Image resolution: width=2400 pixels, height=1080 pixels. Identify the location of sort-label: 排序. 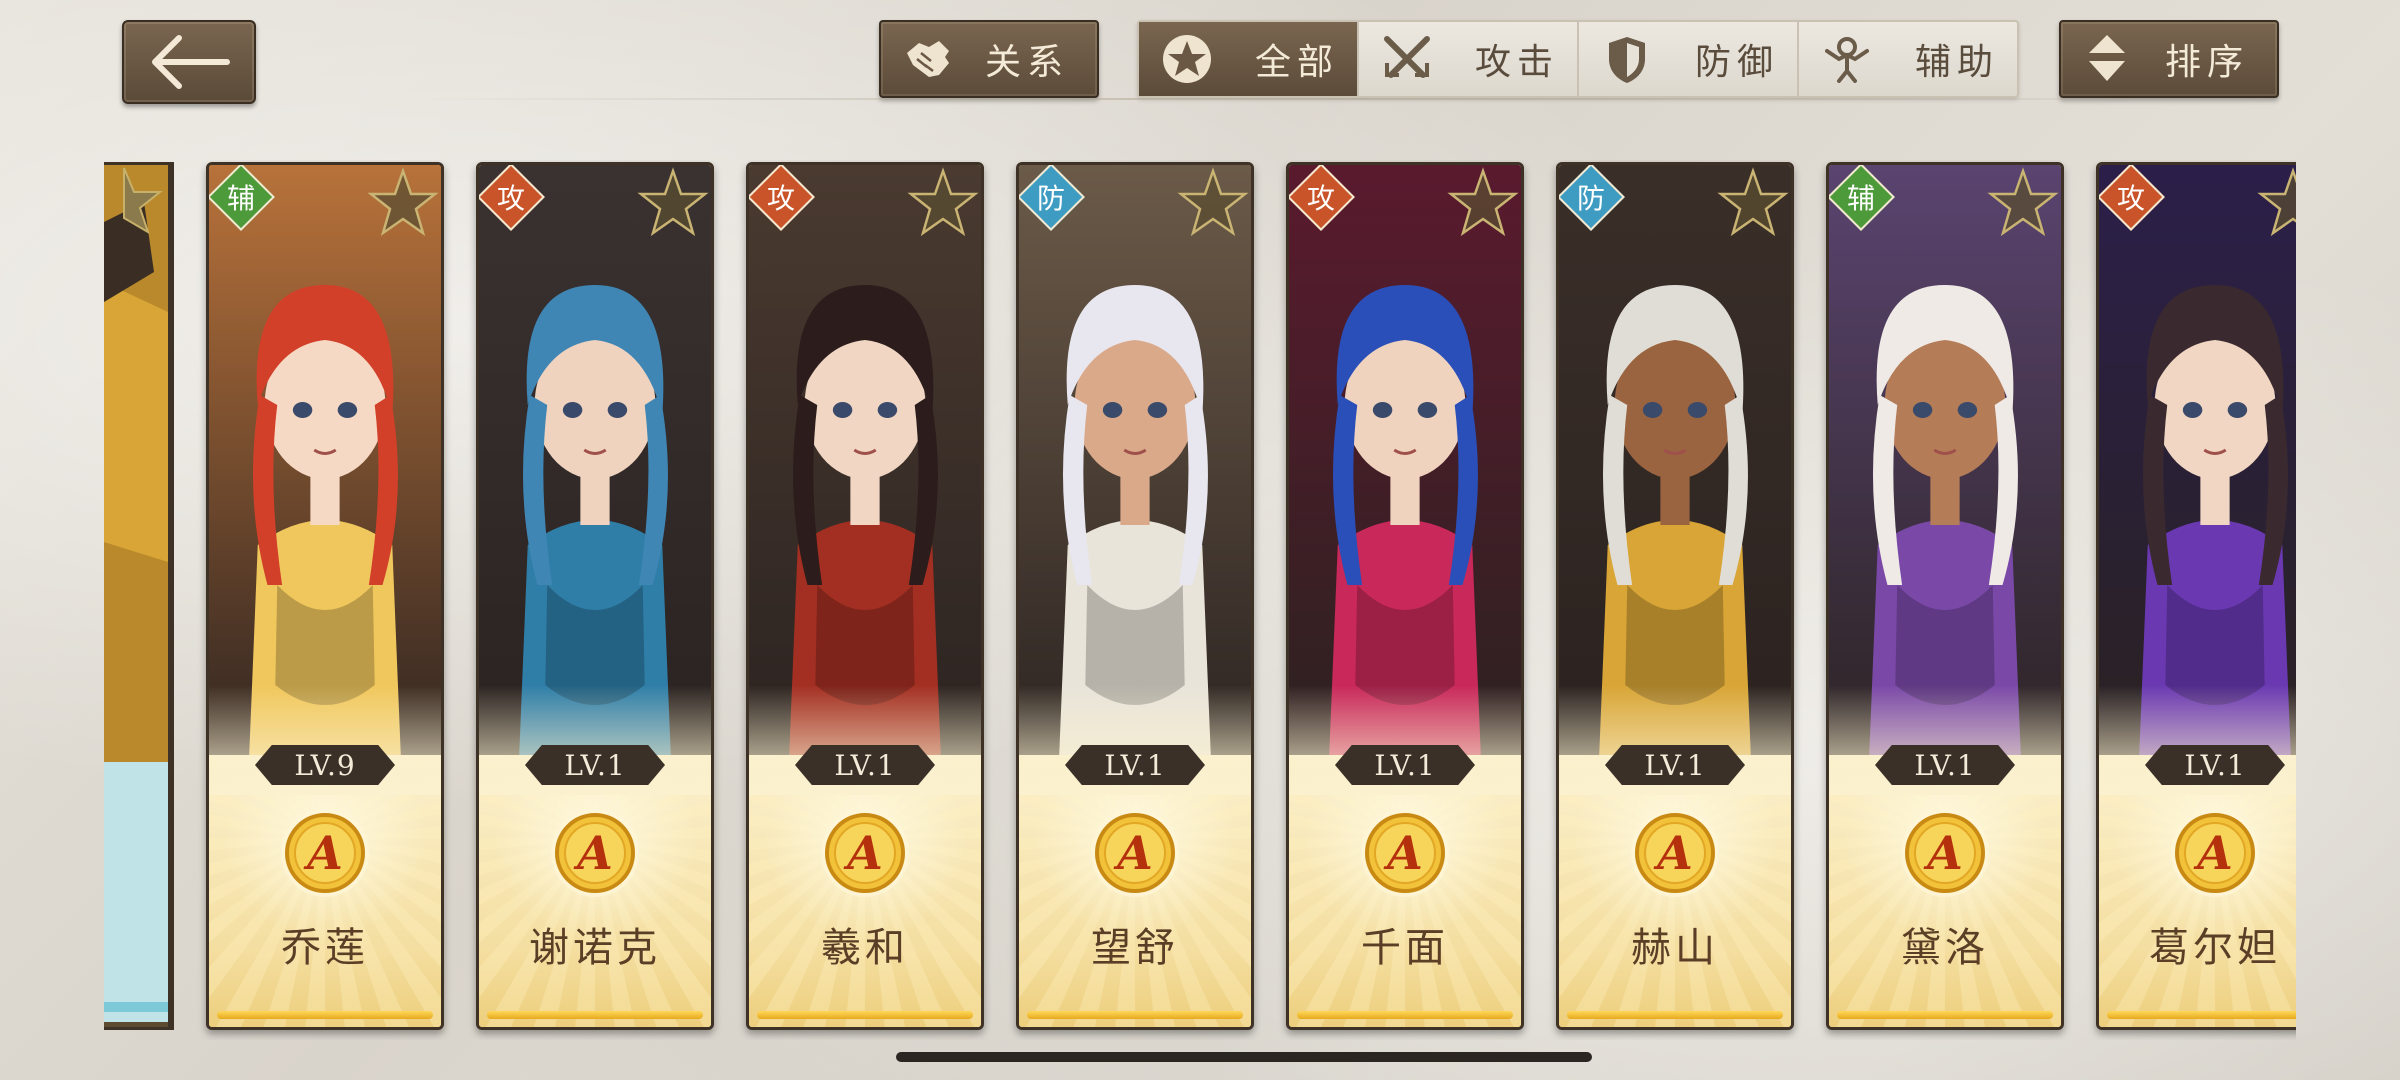
(2207, 62).